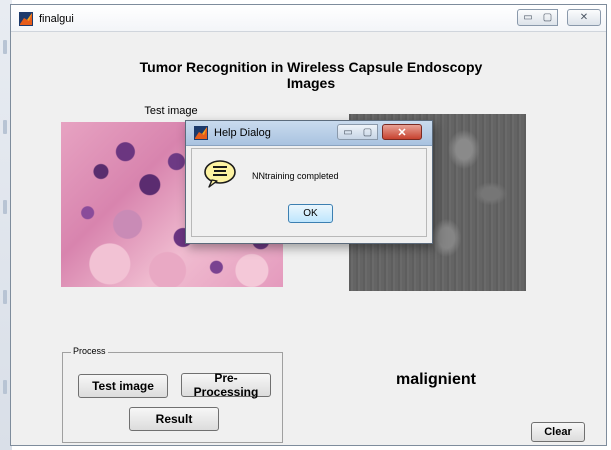 The image size is (611, 450). Describe the element at coordinates (584, 17) in the screenshot. I see `close-button: ✕` at that location.